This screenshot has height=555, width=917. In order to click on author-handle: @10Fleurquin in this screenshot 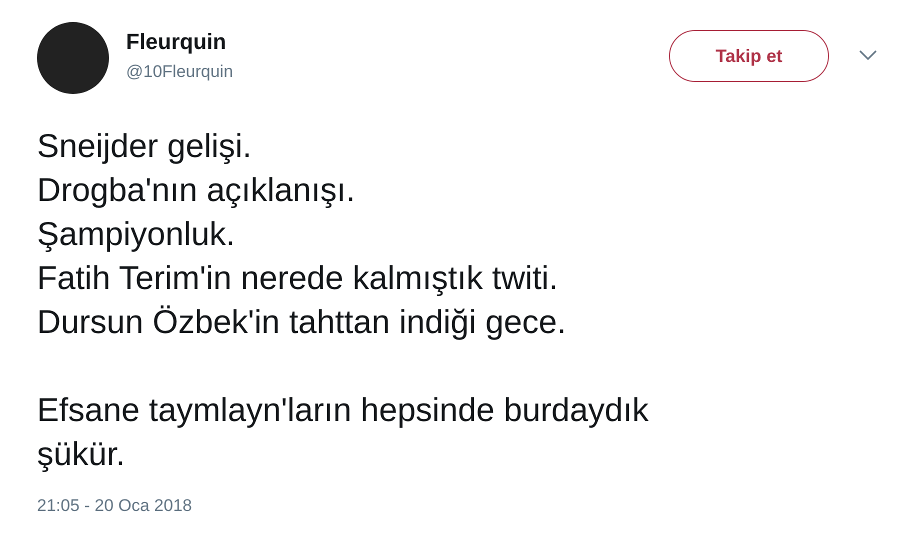, I will do `click(180, 72)`.